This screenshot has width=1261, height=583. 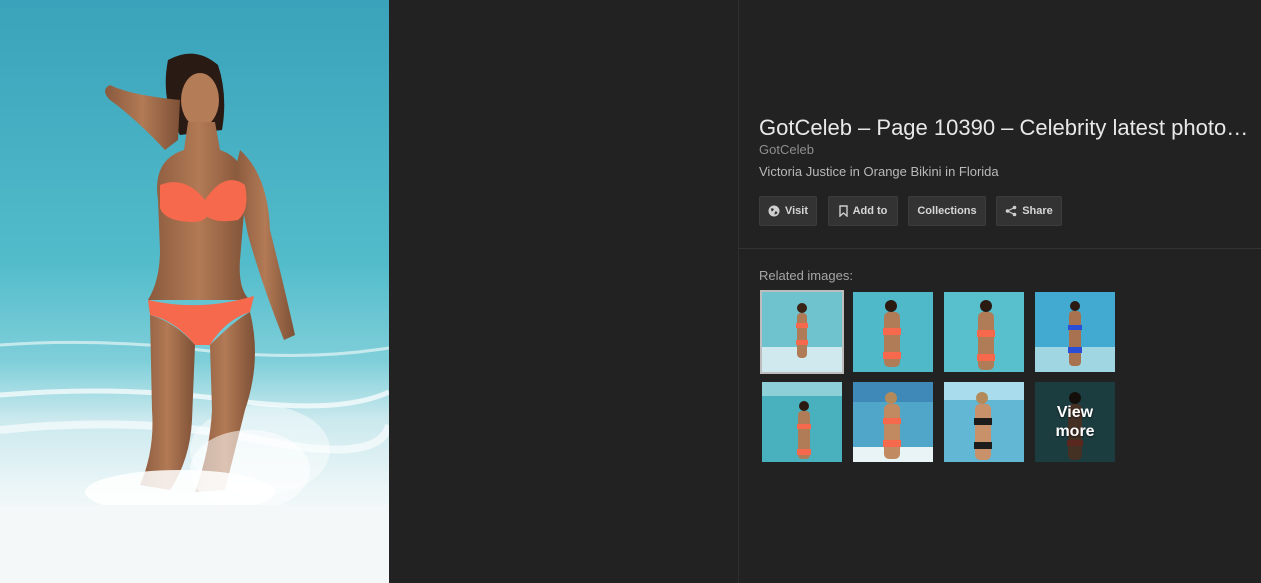 I want to click on view-more-label: View more, so click(x=1075, y=422).